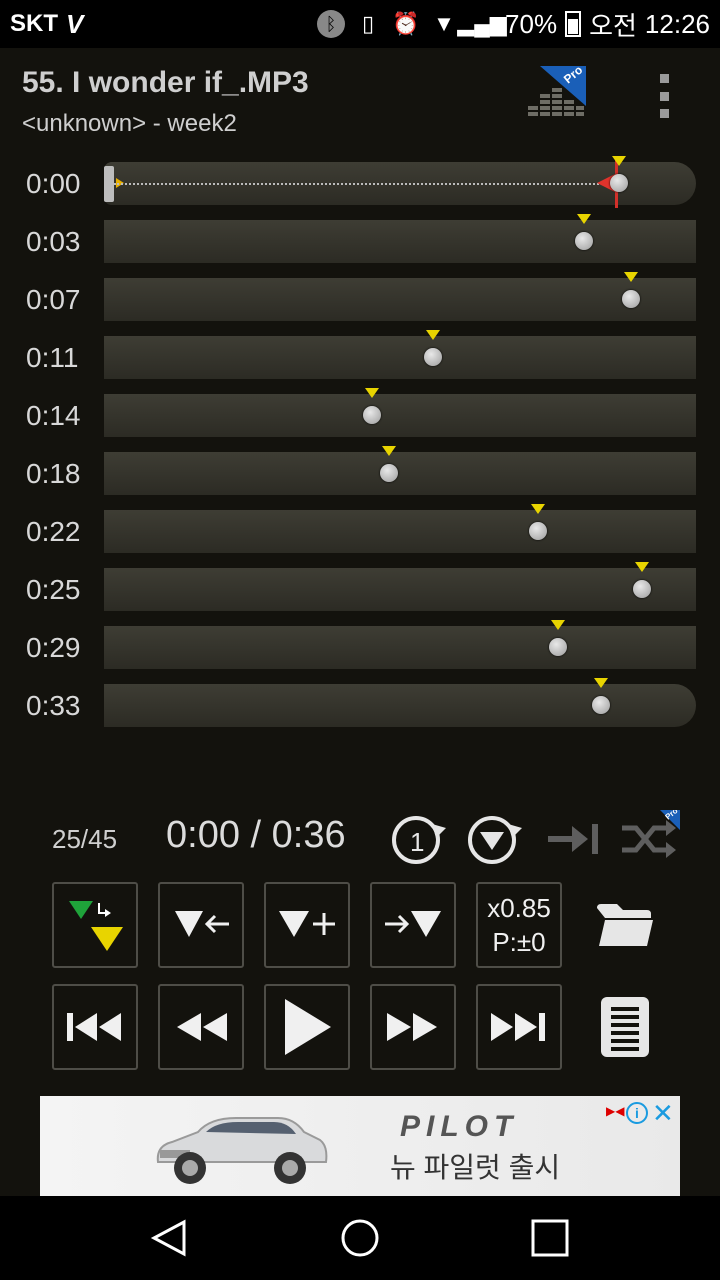 The image size is (720, 1280). Describe the element at coordinates (663, 1113) in the screenshot. I see `ad-close-icon: ✕` at that location.